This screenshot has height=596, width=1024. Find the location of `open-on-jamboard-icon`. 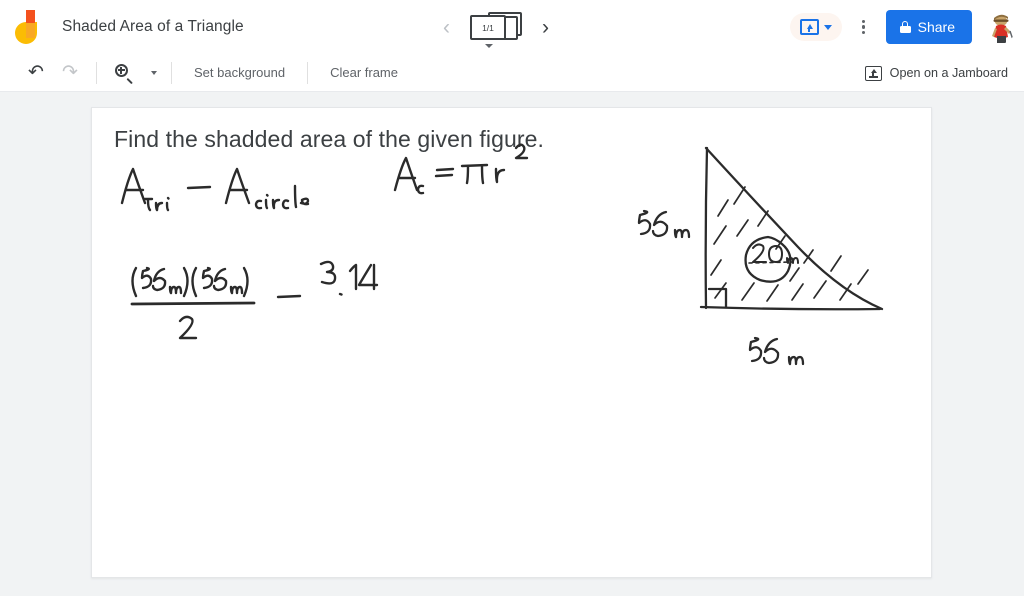

open-on-jamboard-icon is located at coordinates (873, 73).